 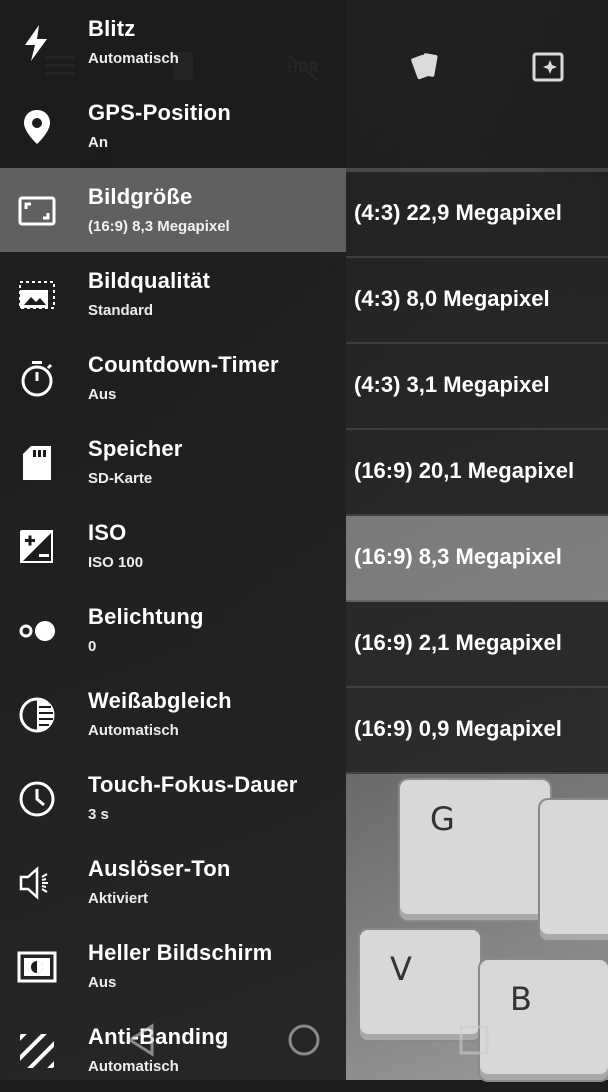 I want to click on setting-value: (16:9) 8,3 Megapixel, so click(x=159, y=226).